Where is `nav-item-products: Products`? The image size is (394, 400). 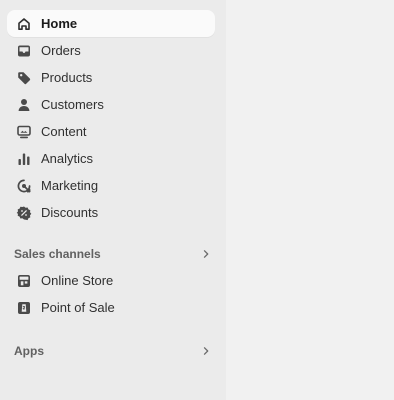 nav-item-products: Products is located at coordinates (111, 77).